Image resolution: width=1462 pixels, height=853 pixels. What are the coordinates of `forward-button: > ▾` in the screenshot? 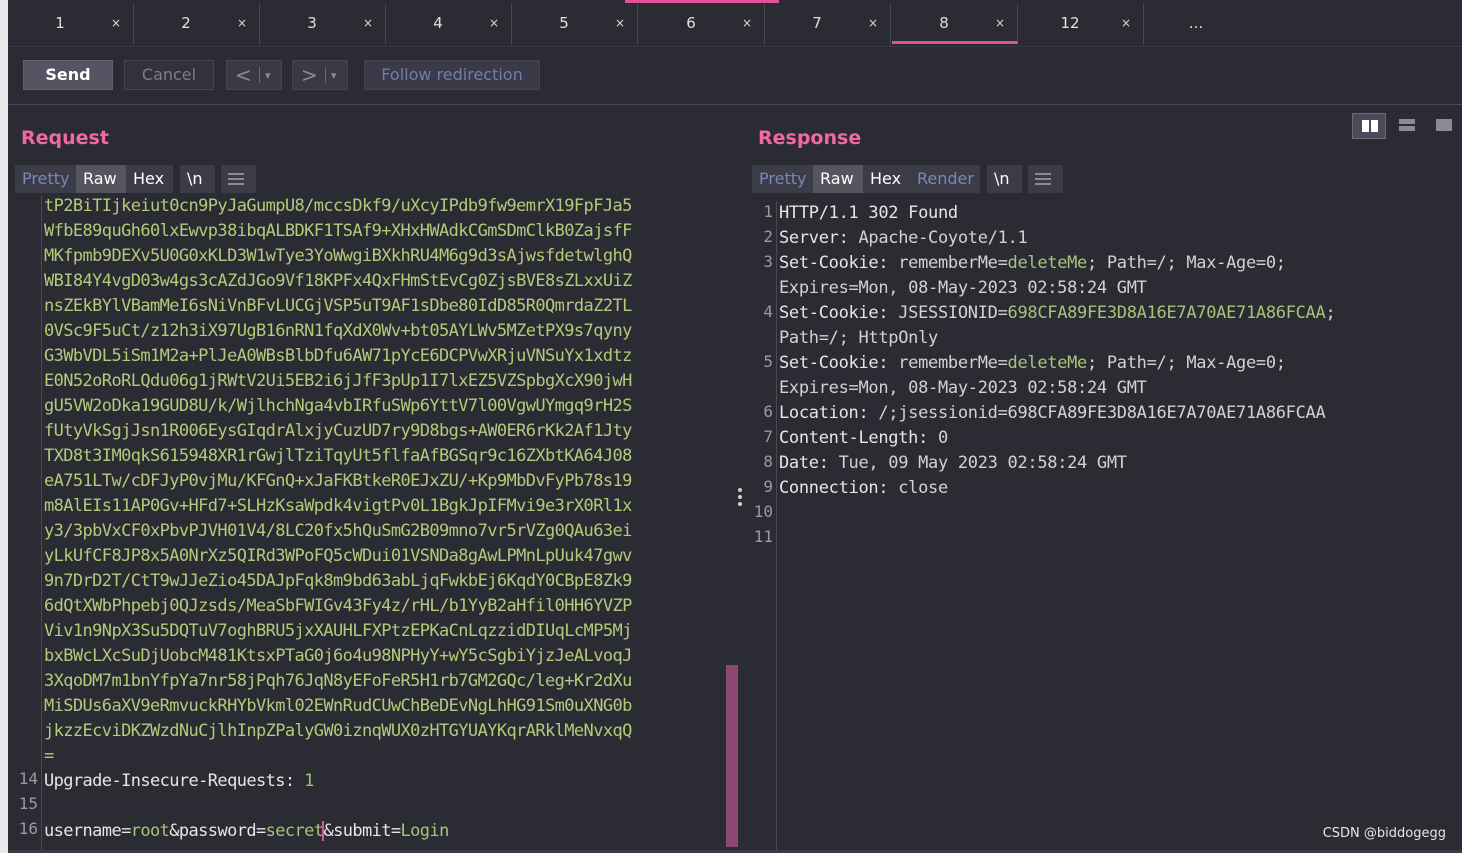 It's located at (320, 75).